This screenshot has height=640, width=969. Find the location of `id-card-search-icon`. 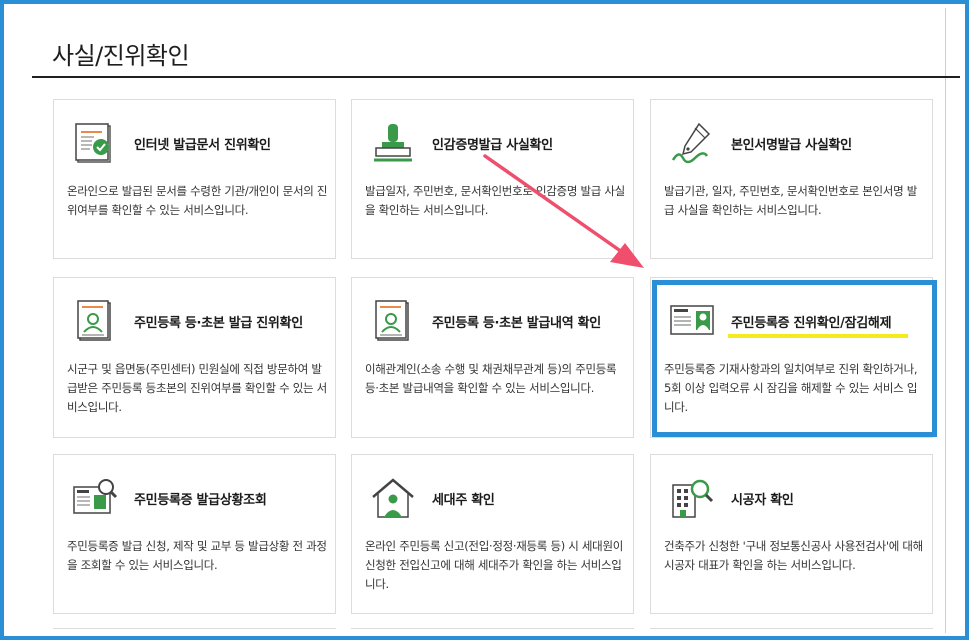

id-card-search-icon is located at coordinates (95, 496).